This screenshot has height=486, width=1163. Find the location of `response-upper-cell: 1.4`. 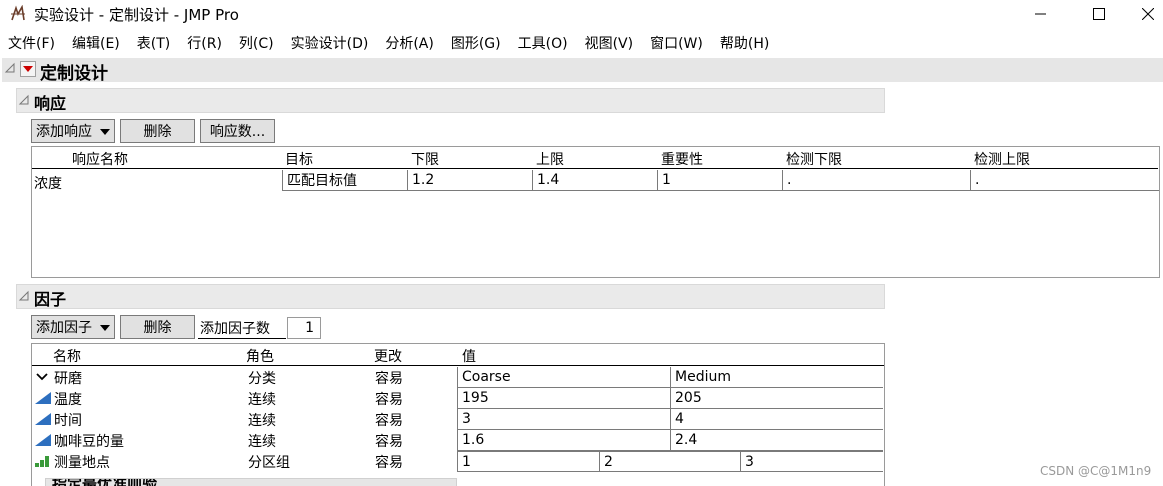

response-upper-cell: 1.4 is located at coordinates (595, 180).